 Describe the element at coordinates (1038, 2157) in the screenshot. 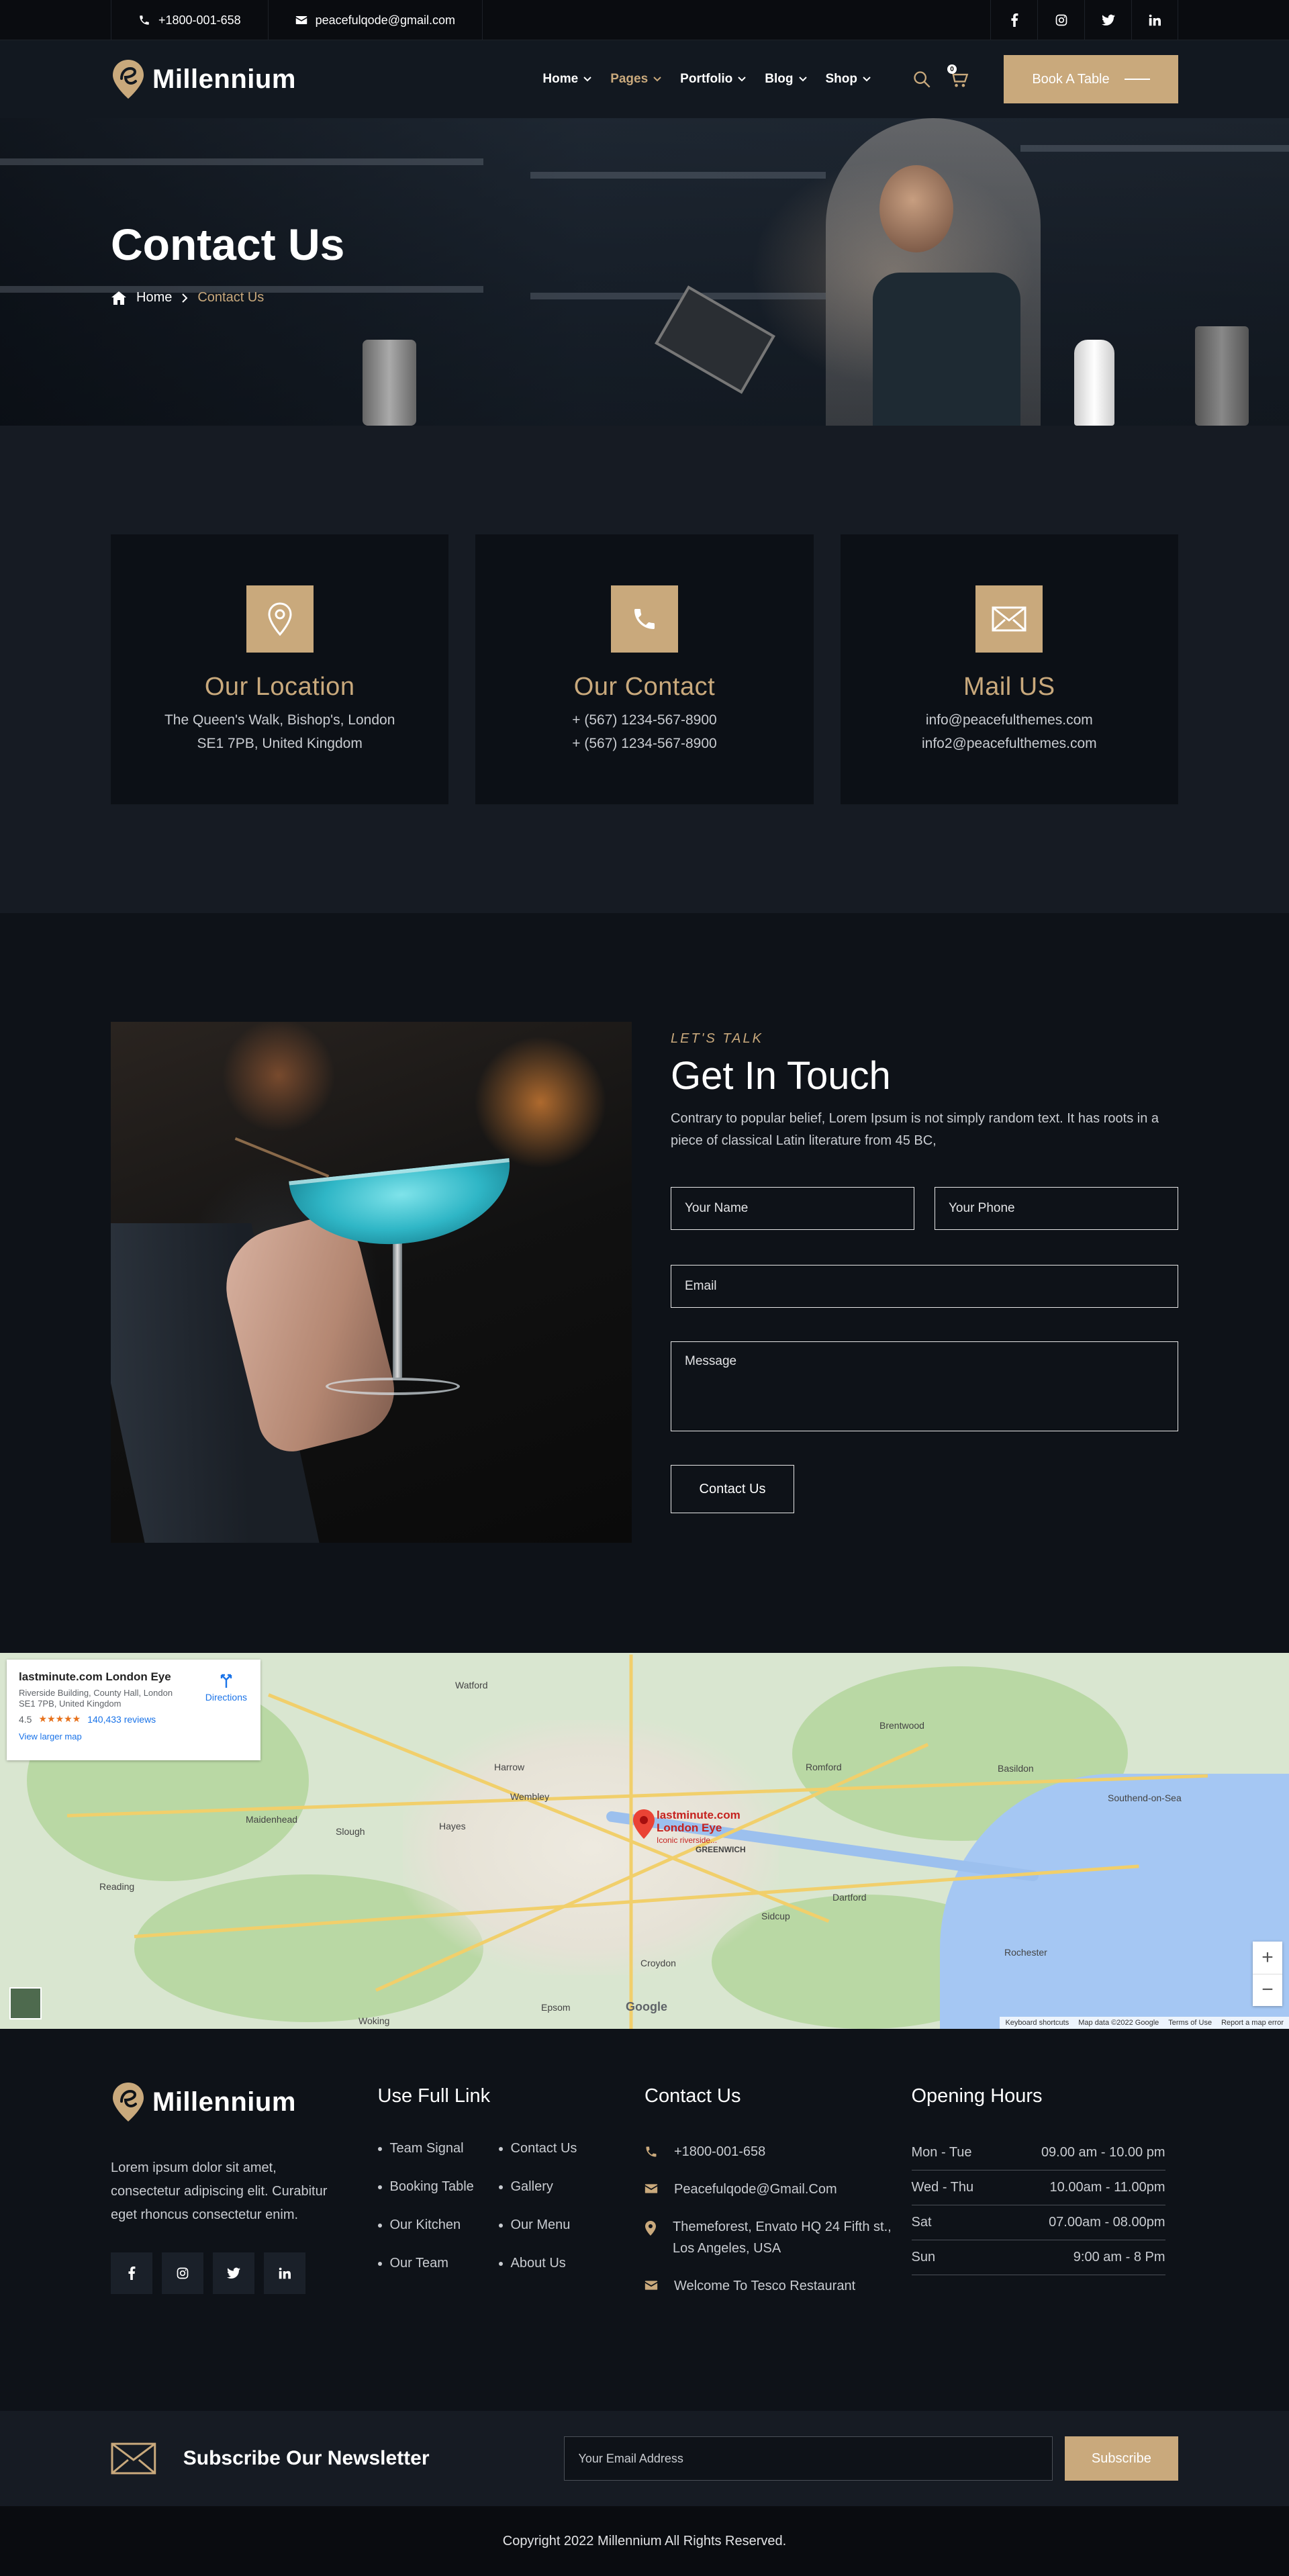

I see `hours-row: Mon - Tue 09.00 am - 10.00 pm` at that location.